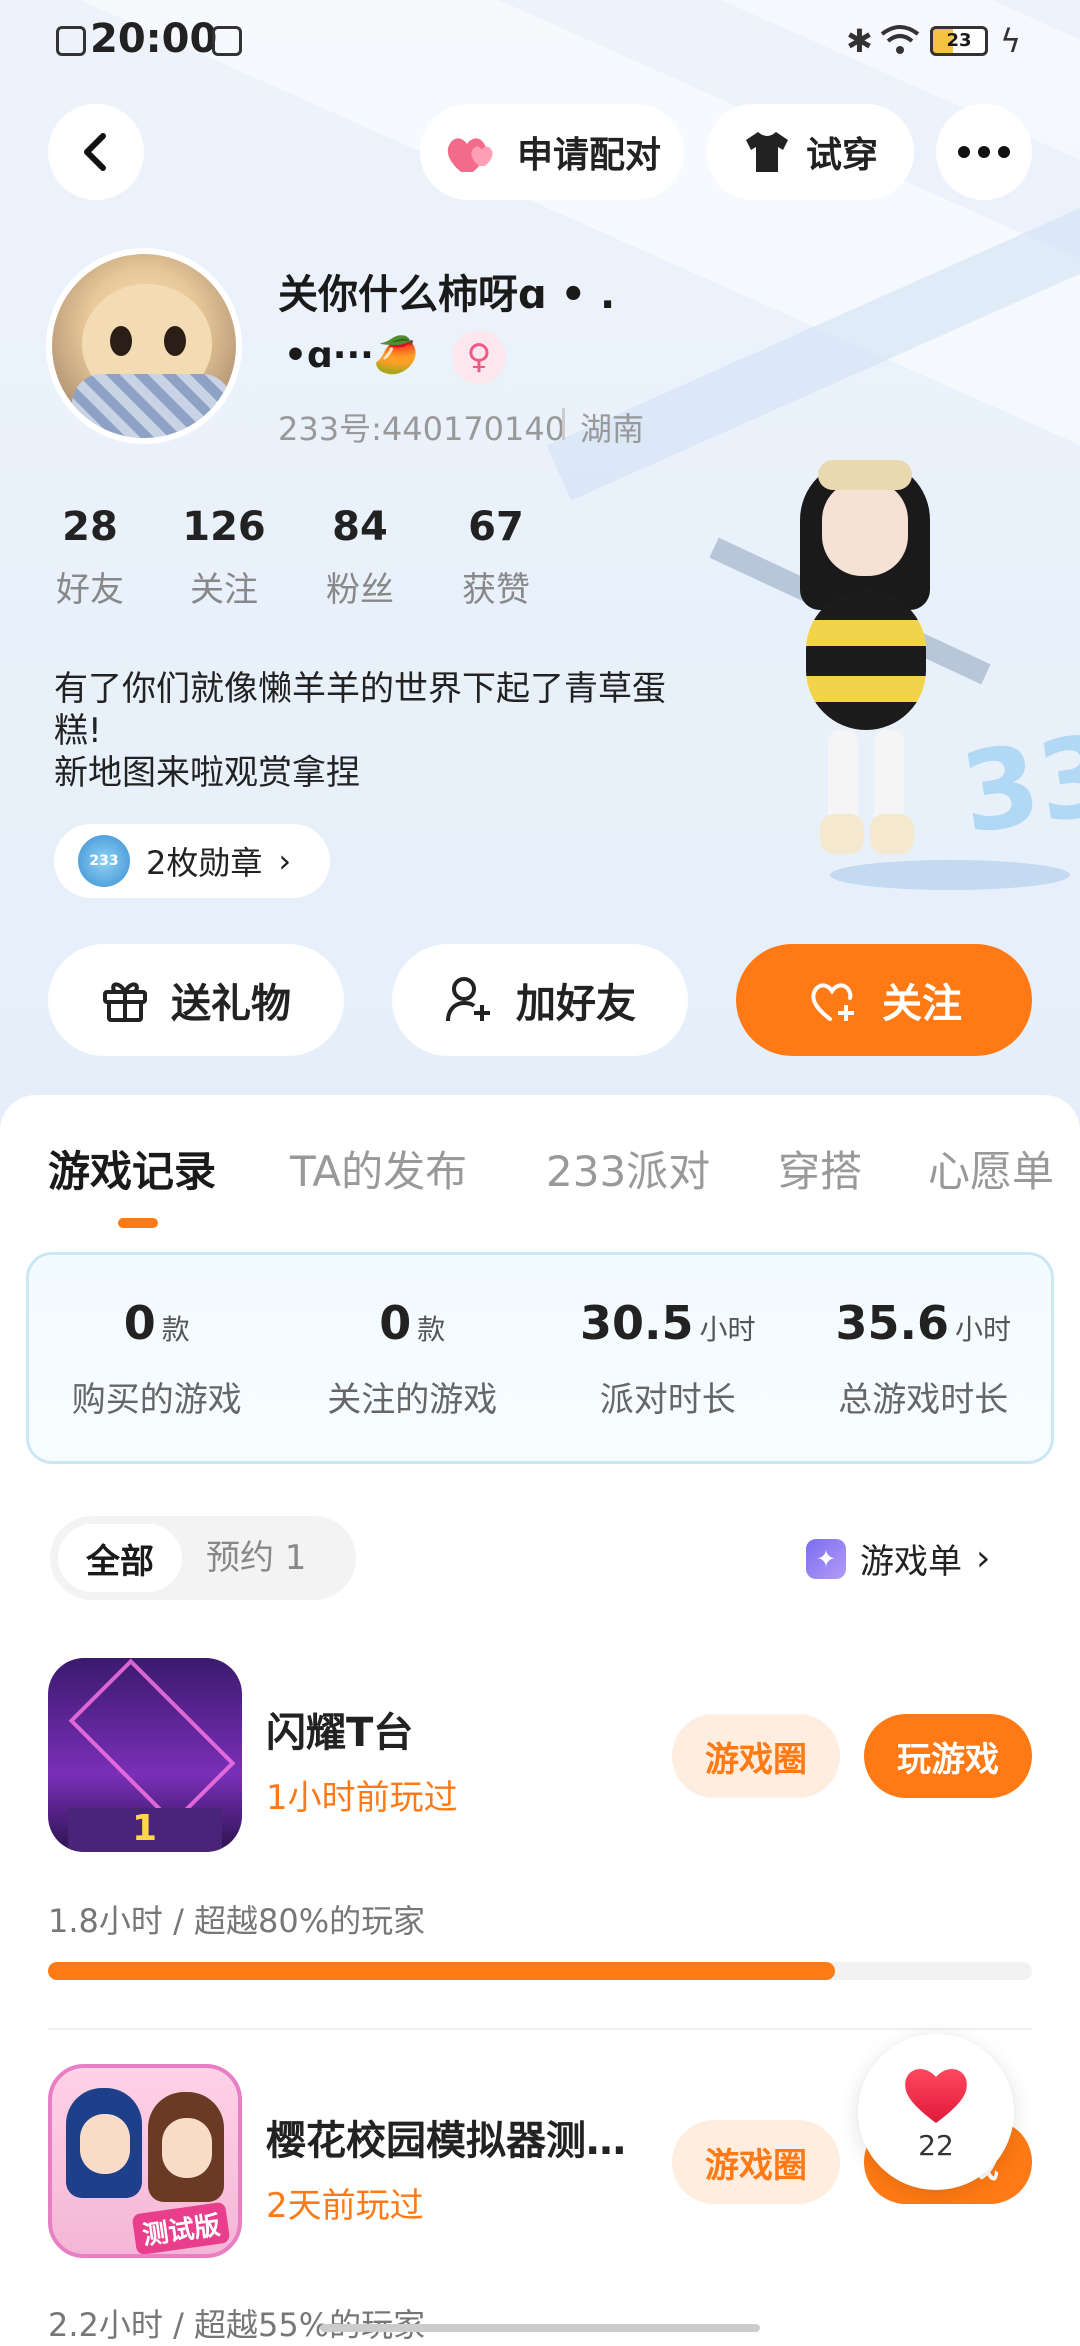 The image size is (1080, 2346). What do you see at coordinates (948, 1756) in the screenshot?
I see `play-game-button: 玩游戏` at bounding box center [948, 1756].